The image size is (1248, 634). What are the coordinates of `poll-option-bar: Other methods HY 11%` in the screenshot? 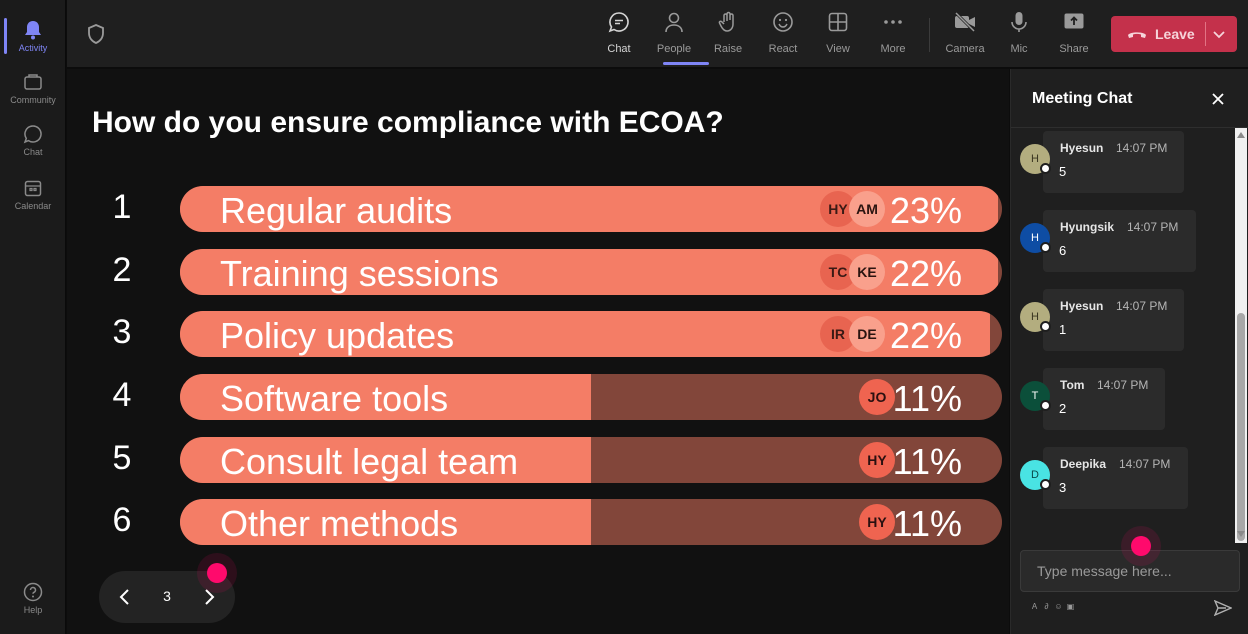 It's located at (591, 522).